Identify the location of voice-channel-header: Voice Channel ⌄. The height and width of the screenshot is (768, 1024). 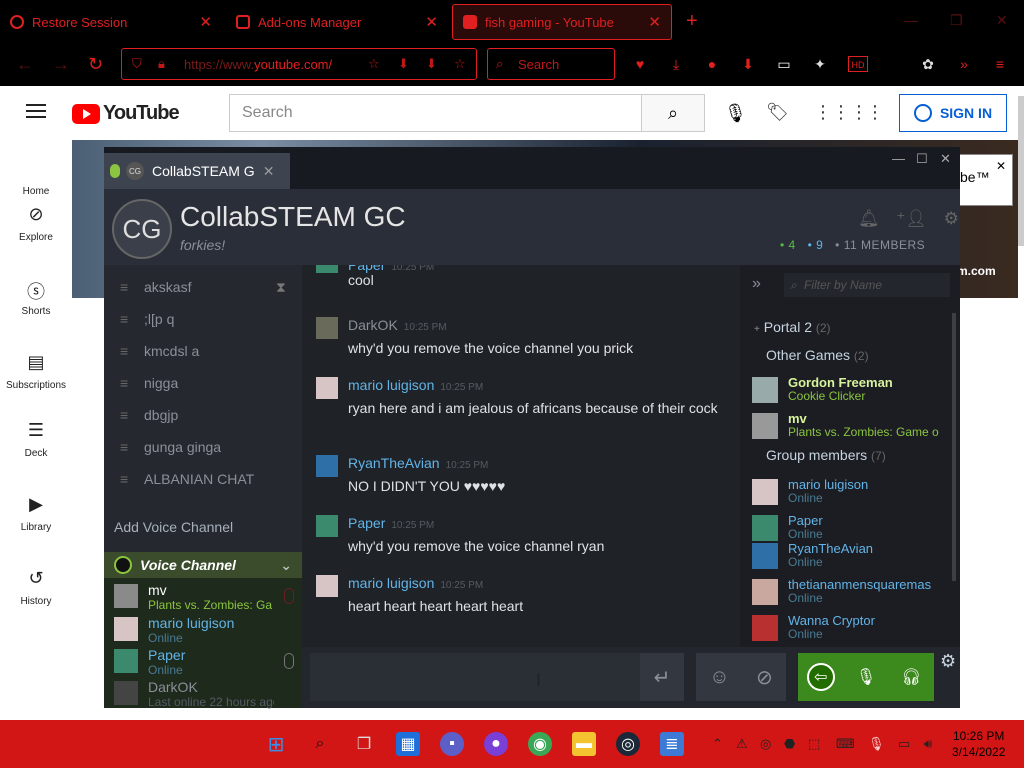
(203, 565).